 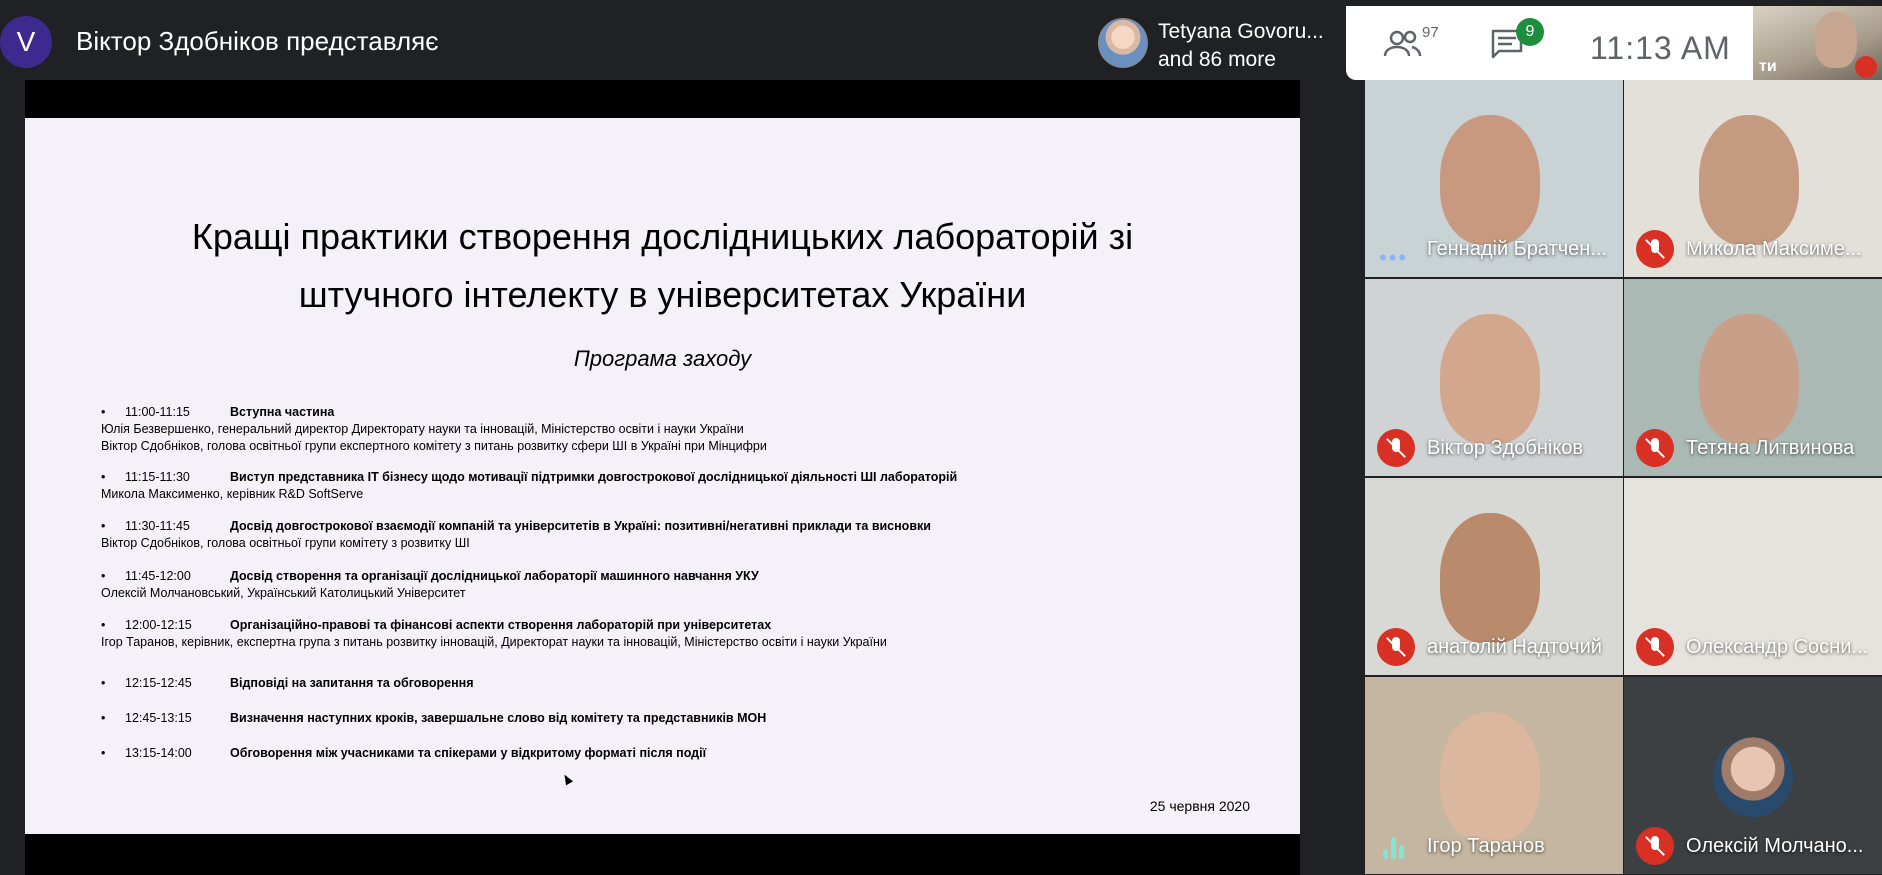 I want to click on presenter-avatar: V, so click(x=26, y=42).